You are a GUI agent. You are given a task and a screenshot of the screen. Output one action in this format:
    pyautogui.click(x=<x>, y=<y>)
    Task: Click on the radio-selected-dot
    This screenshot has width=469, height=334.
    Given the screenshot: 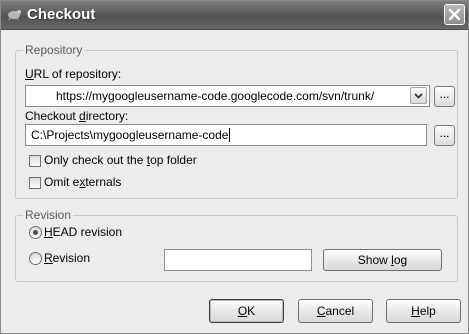 What is the action you would take?
    pyautogui.click(x=35, y=232)
    